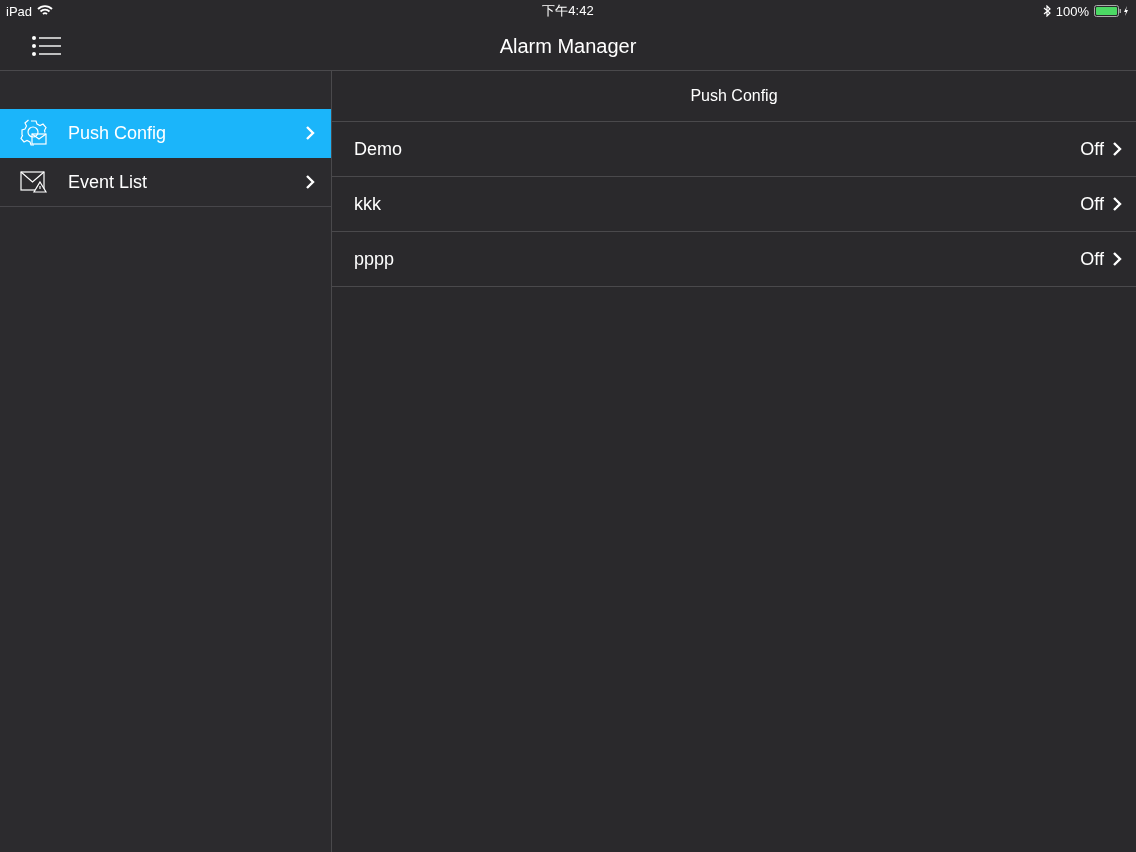 The image size is (1136, 852). I want to click on bluetooth-icon, so click(1046, 11).